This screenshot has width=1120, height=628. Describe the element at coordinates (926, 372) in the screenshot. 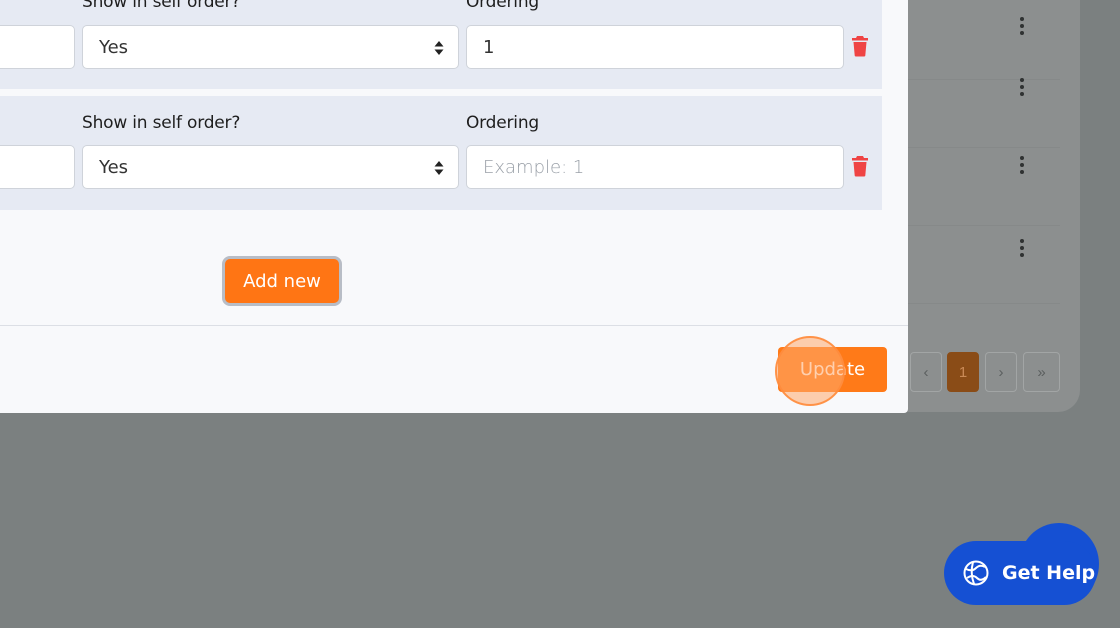

I see `pagination-prev: ‹` at that location.